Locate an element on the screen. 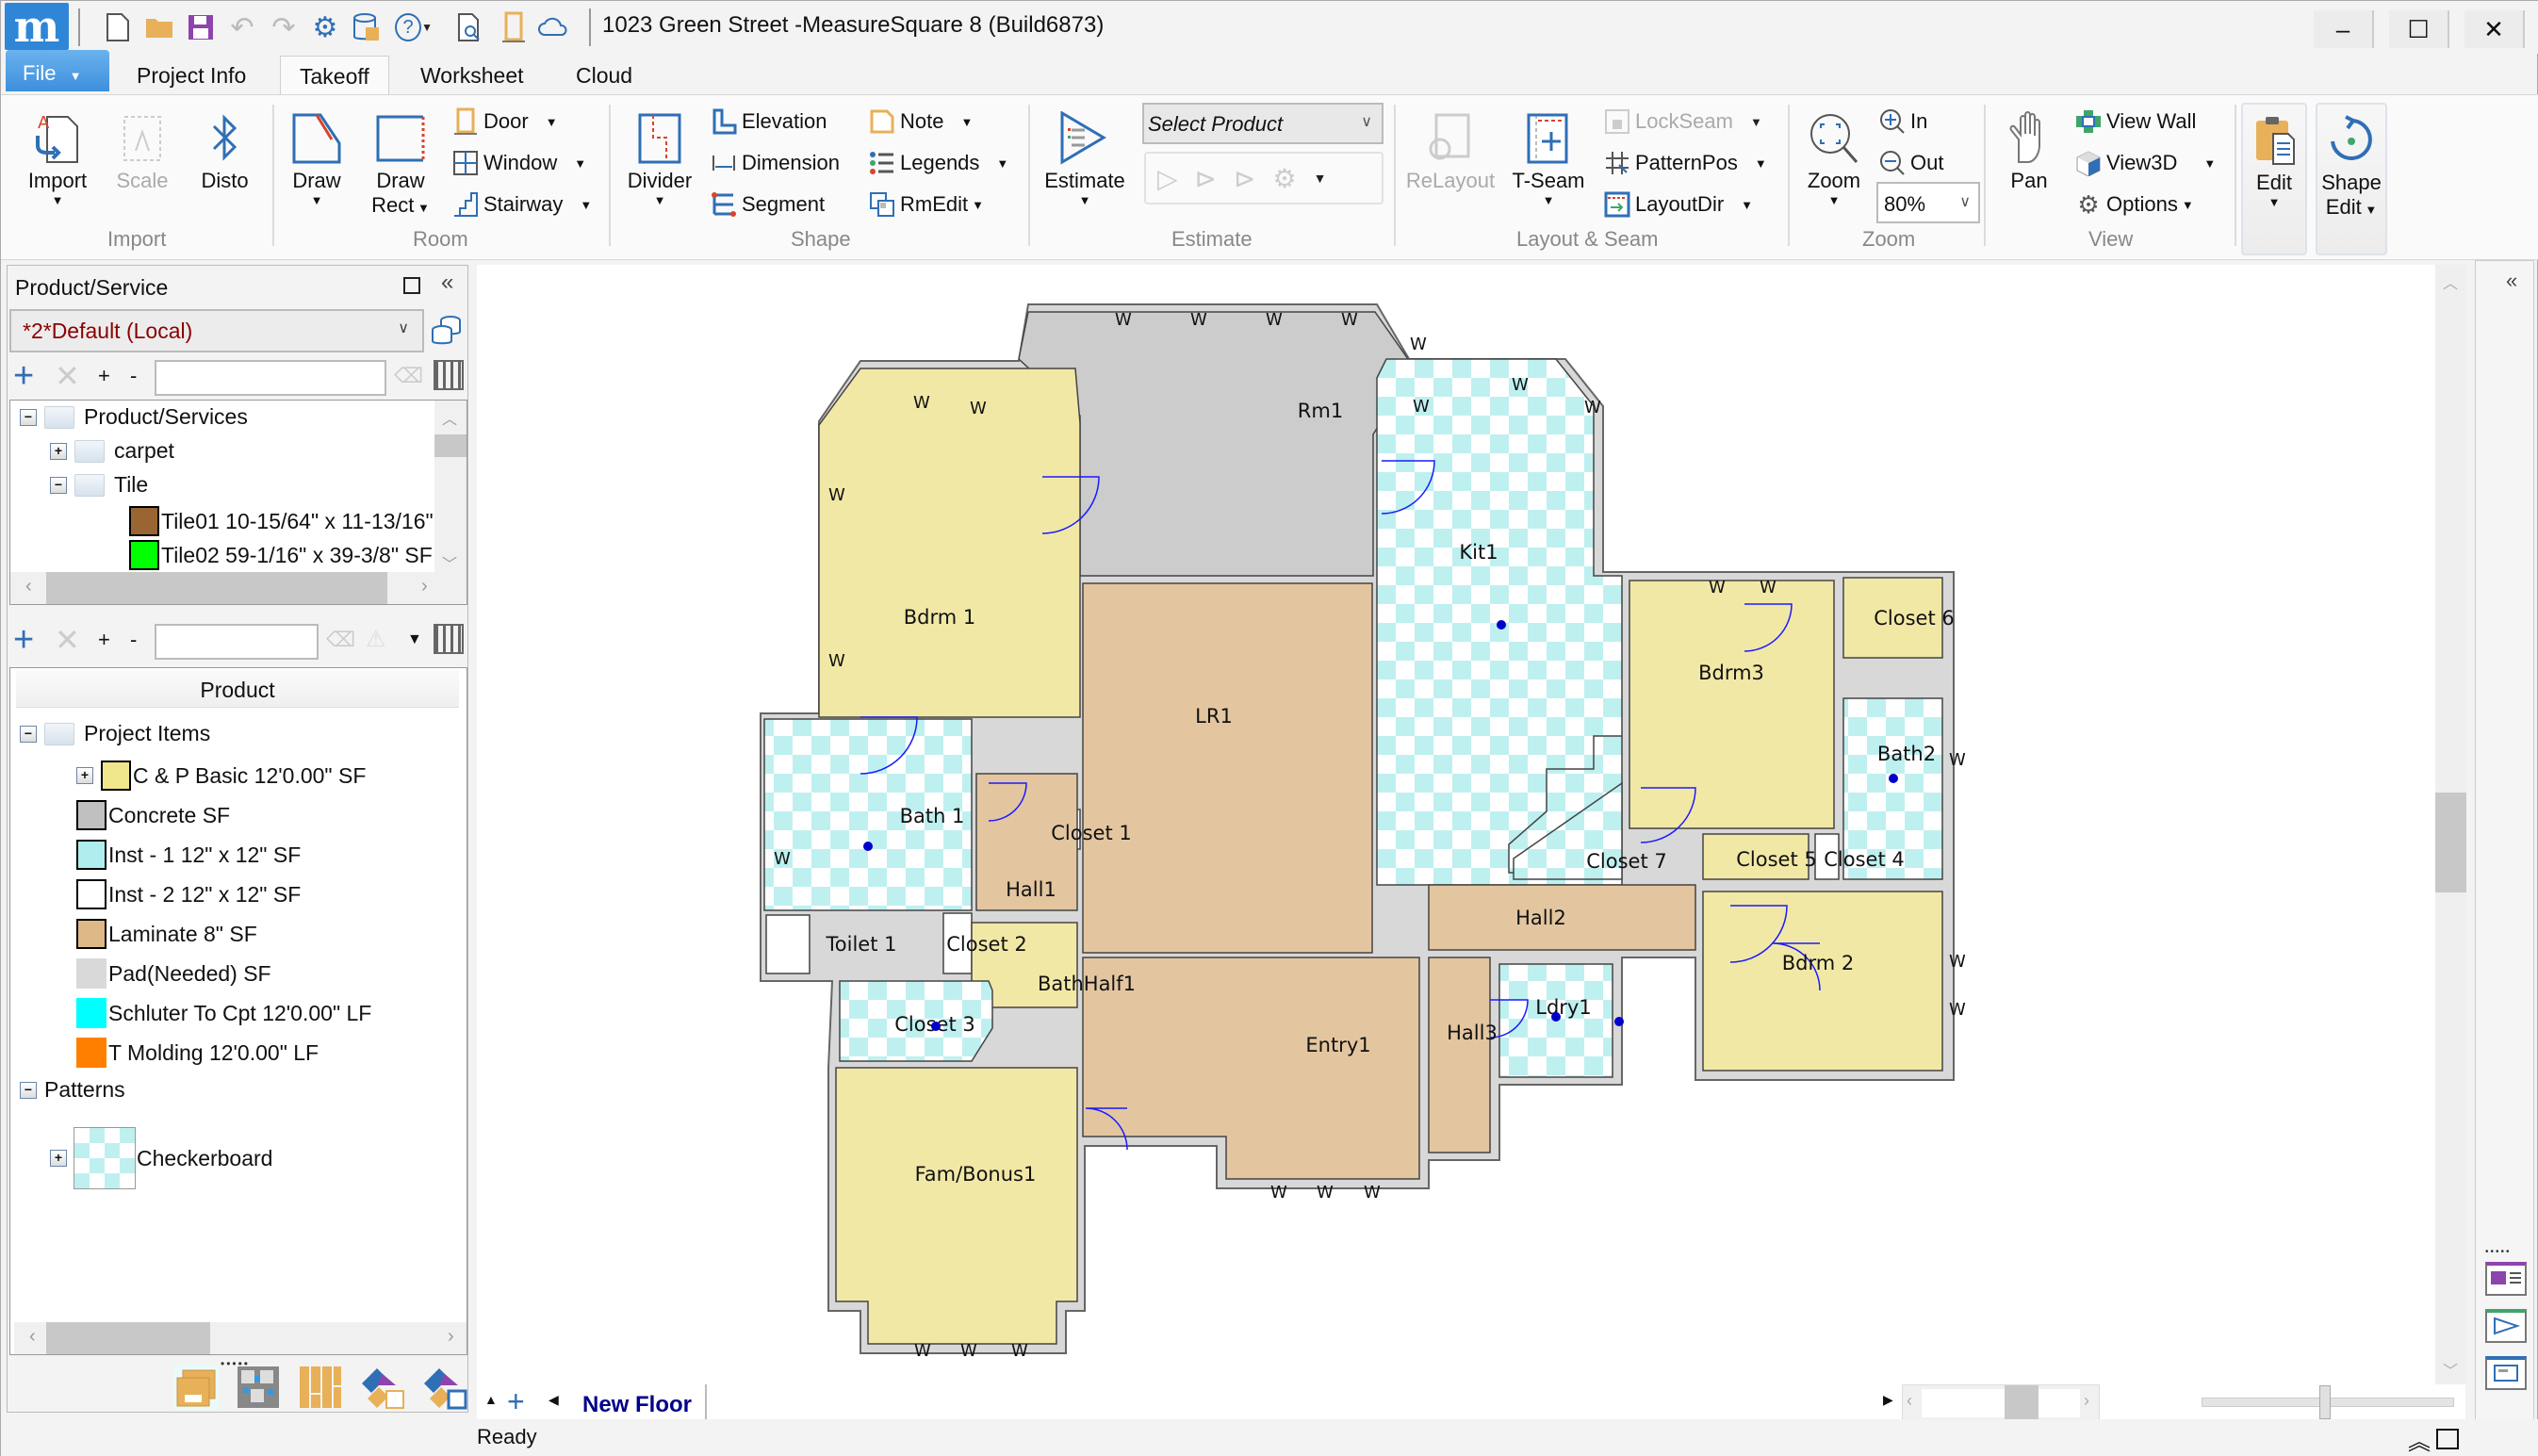  room-label: Bdrm3 is located at coordinates (1731, 673).